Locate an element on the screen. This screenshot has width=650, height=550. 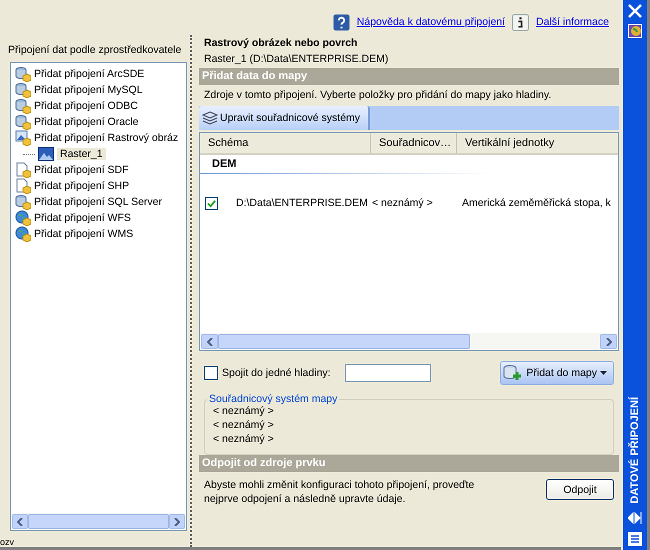
section-header: Přidat data do mapy is located at coordinates (409, 76).